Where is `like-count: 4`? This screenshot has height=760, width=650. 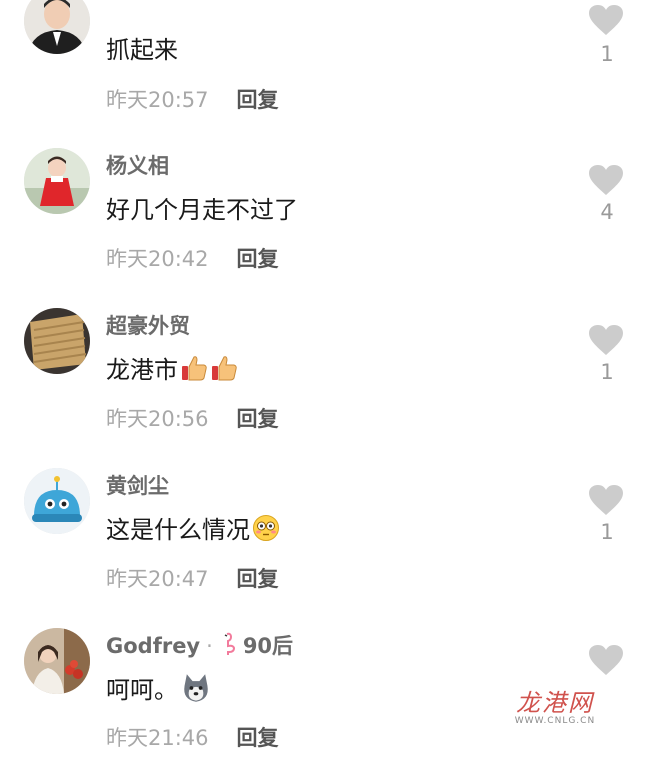
like-count: 4 is located at coordinates (607, 212).